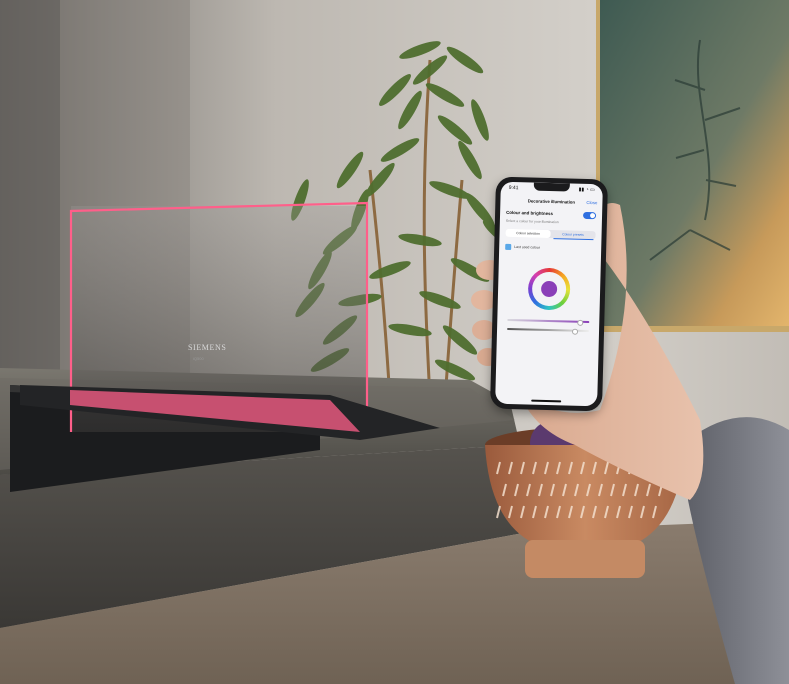 The height and width of the screenshot is (684, 789). What do you see at coordinates (527, 247) in the screenshot?
I see `checkbox-label: Last used colour` at bounding box center [527, 247].